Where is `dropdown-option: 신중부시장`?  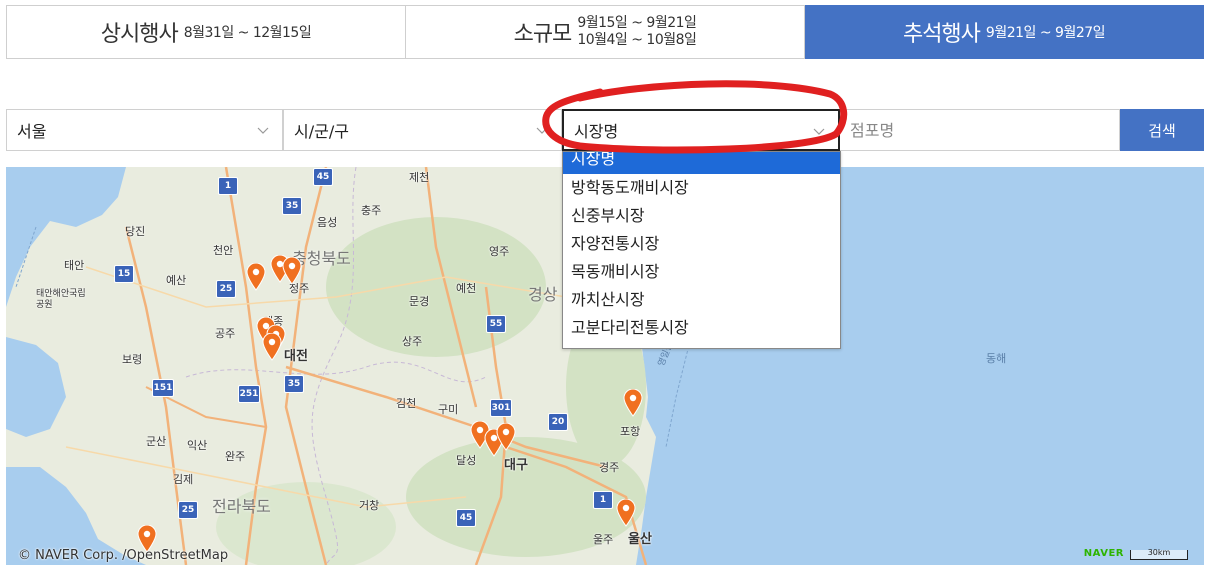 dropdown-option: 신중부시장 is located at coordinates (701, 216).